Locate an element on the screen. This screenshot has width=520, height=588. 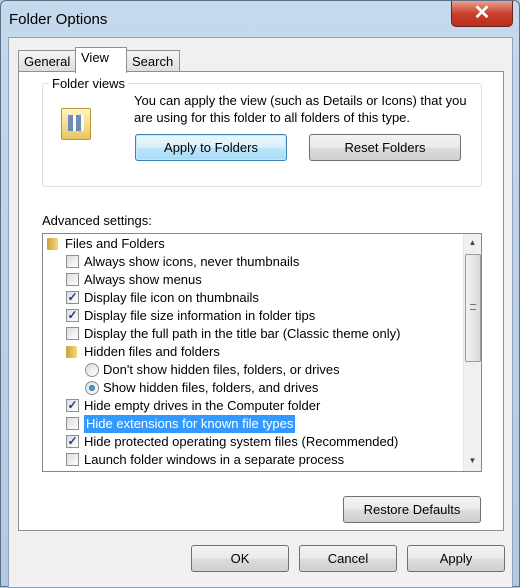
ok-button: OK is located at coordinates (240, 558).